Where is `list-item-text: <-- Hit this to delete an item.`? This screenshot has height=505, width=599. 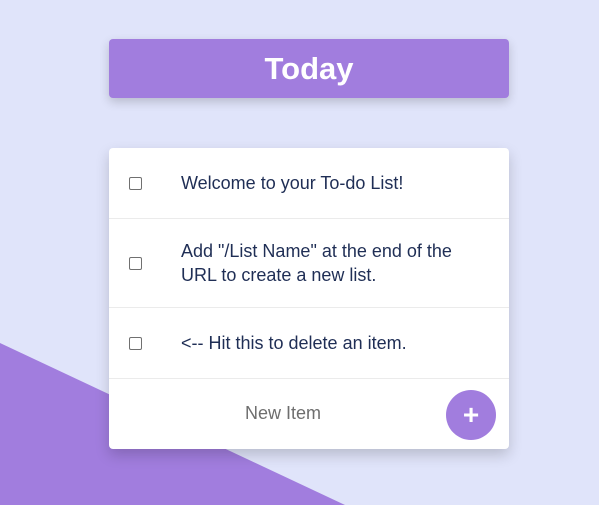
list-item-text: <-- Hit this to delete an item. is located at coordinates (294, 343).